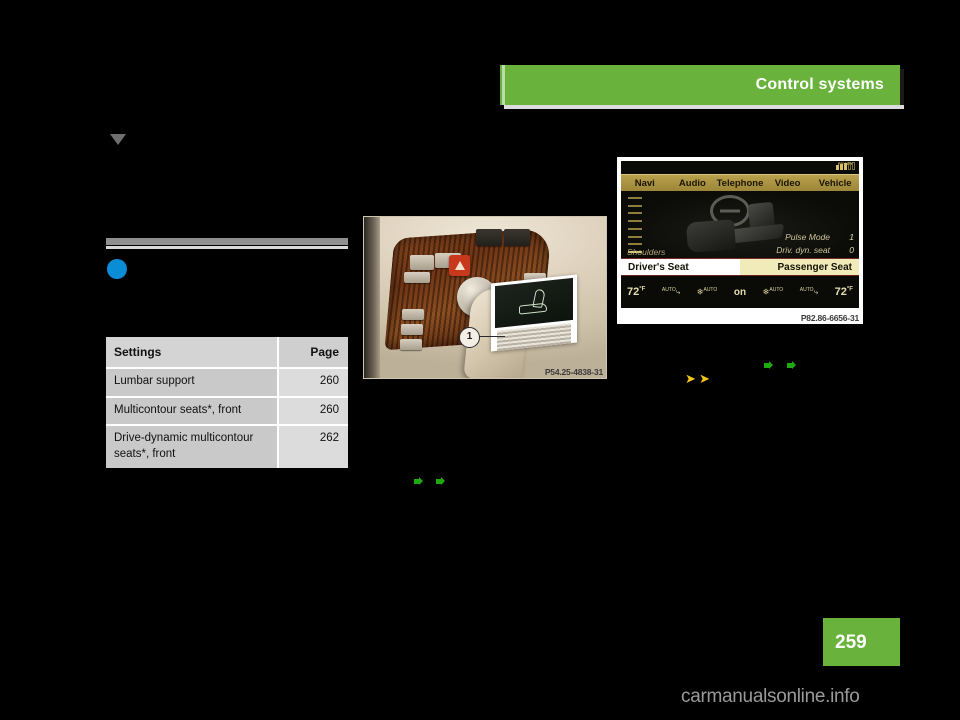 This screenshot has width=960, height=720. What do you see at coordinates (412, 329) in the screenshot?
I see `console-button-e` at bounding box center [412, 329].